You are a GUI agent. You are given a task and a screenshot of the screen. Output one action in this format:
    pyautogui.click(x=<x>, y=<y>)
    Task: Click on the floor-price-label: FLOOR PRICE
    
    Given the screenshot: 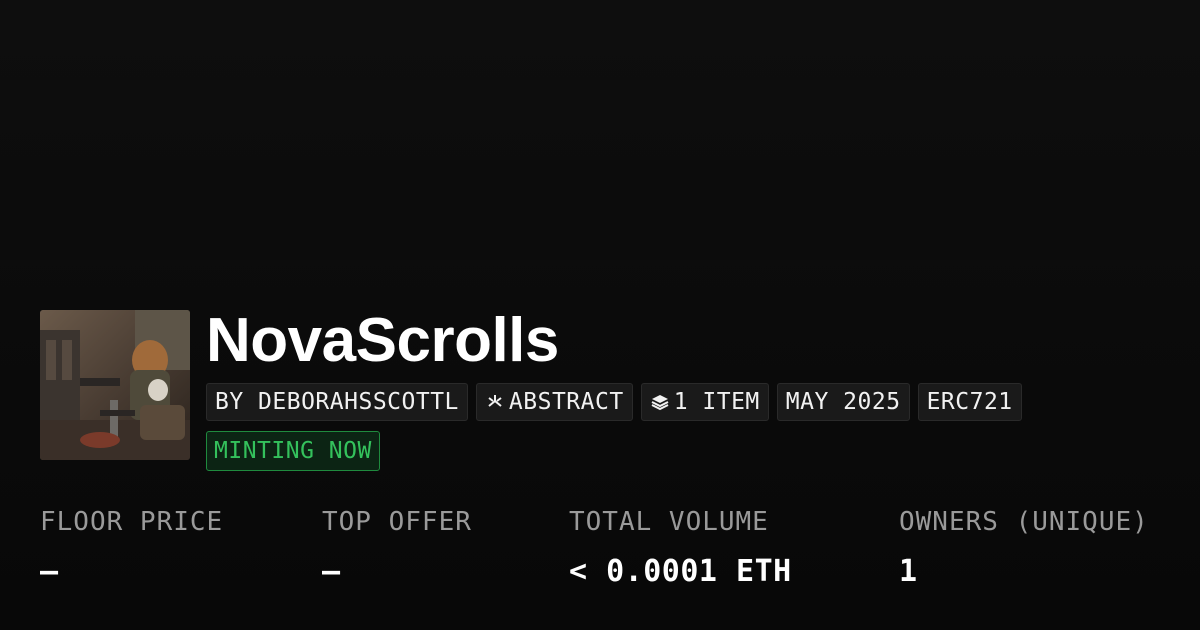 What is the action you would take?
    pyautogui.click(x=132, y=522)
    